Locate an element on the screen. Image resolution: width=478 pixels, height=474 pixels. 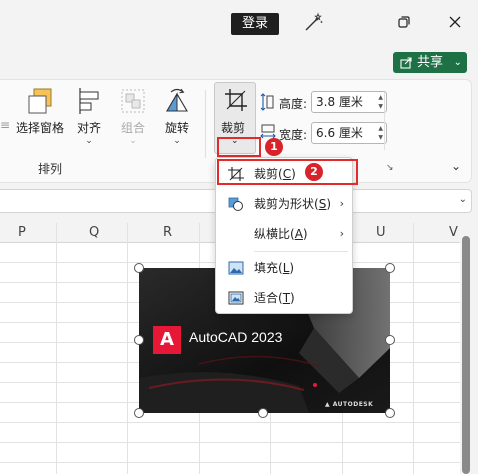
align-label: 对齐 is located at coordinates (88, 128).